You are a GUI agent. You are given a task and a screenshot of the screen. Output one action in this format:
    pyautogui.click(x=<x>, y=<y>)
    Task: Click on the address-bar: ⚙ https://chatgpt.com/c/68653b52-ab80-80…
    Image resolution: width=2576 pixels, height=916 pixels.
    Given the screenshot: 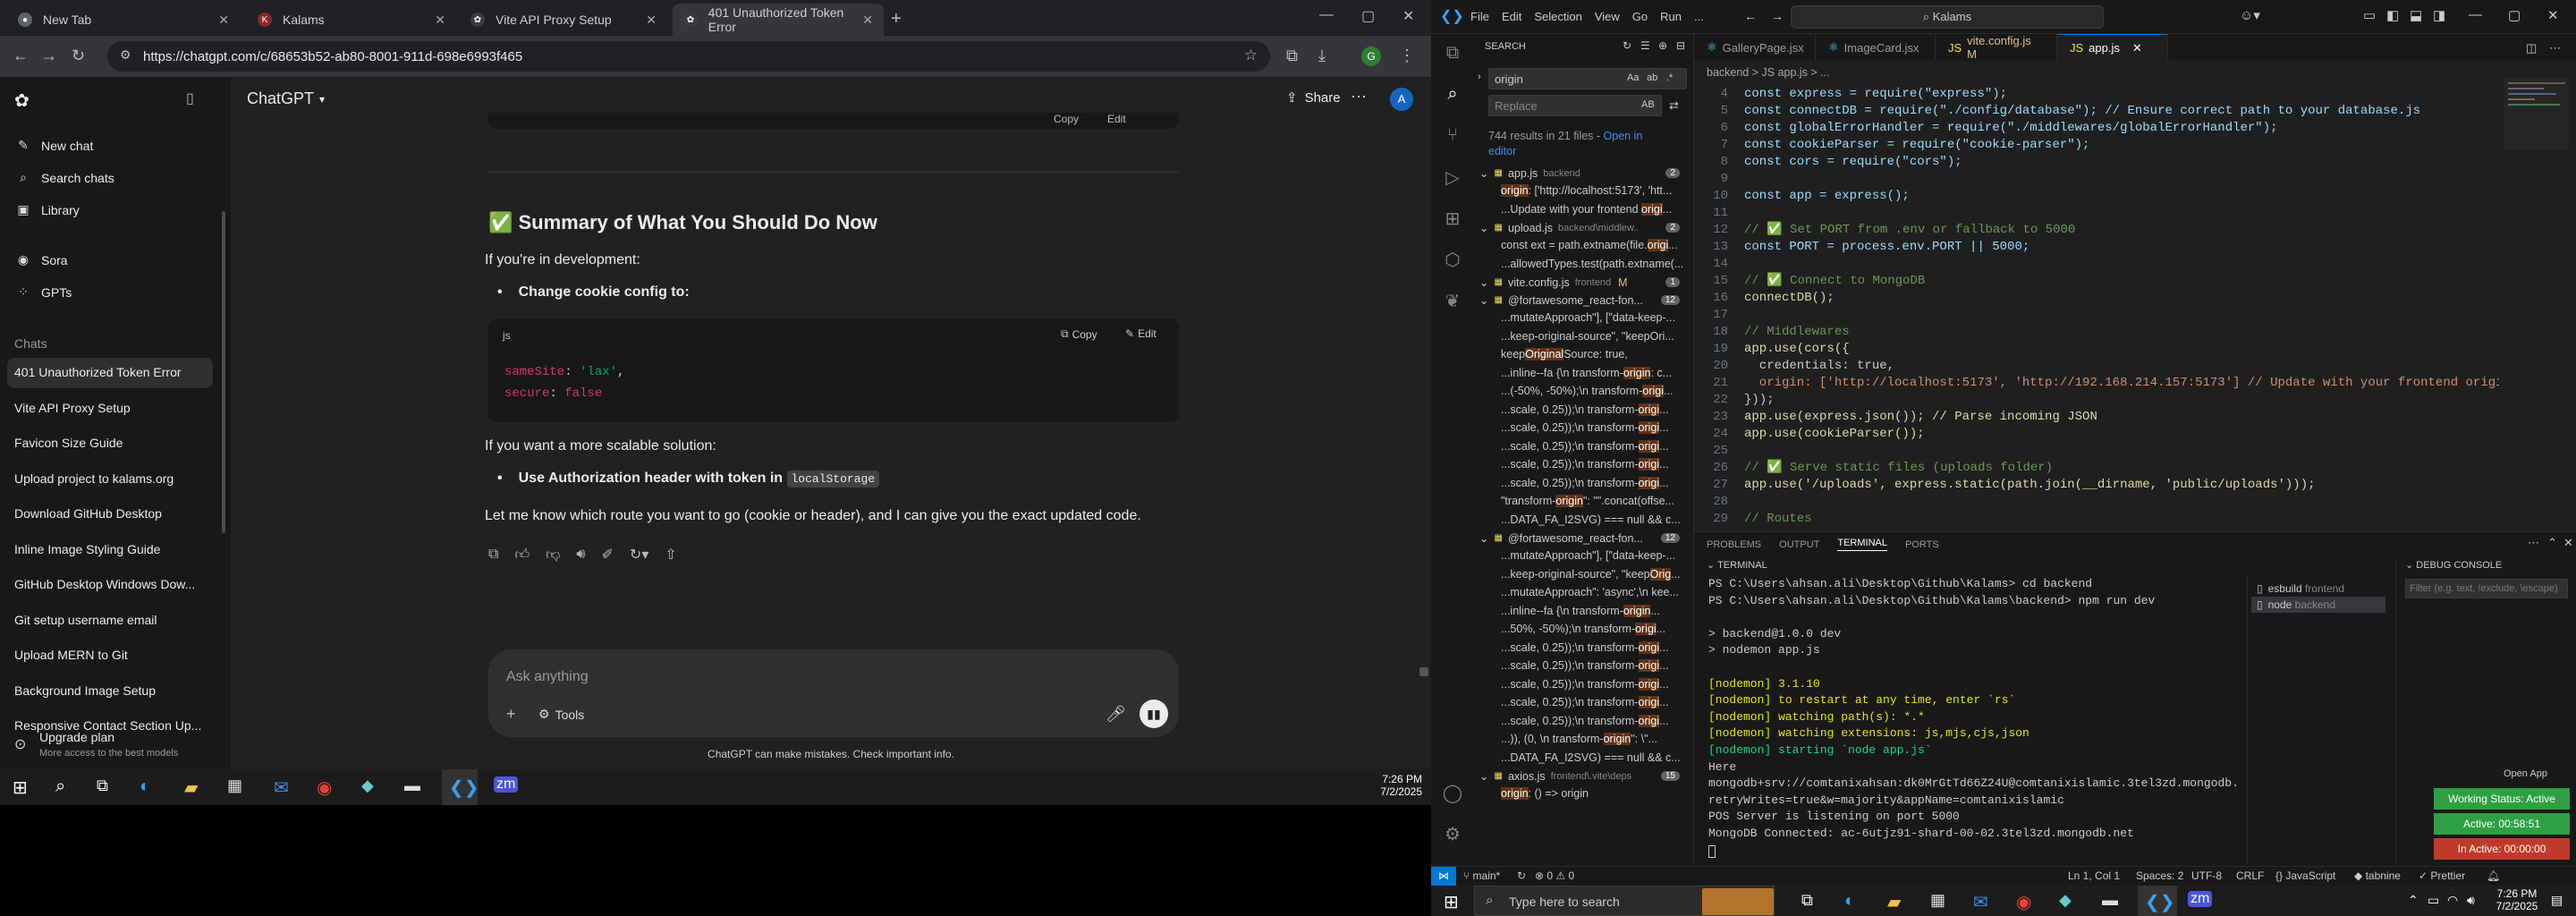 What is the action you would take?
    pyautogui.click(x=688, y=56)
    